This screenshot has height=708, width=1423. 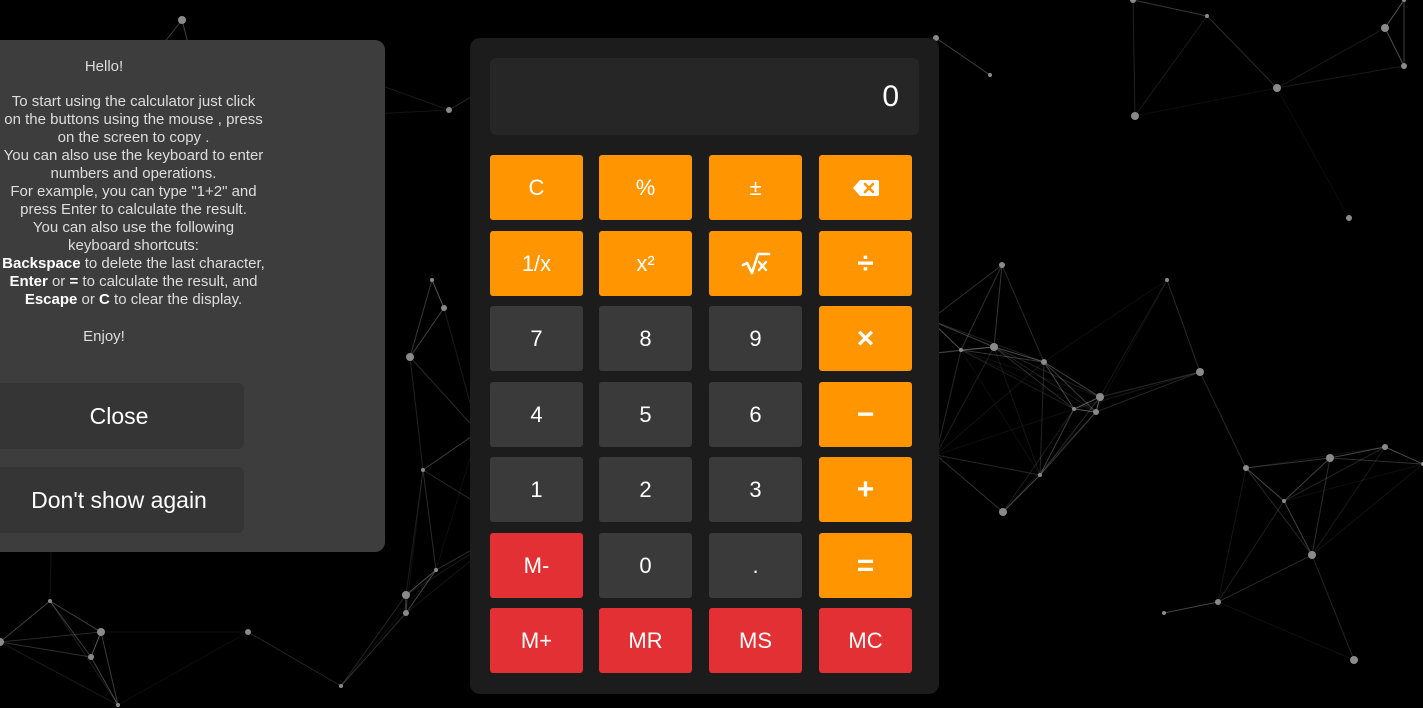 I want to click on digit-6-button: 6, so click(x=755, y=414).